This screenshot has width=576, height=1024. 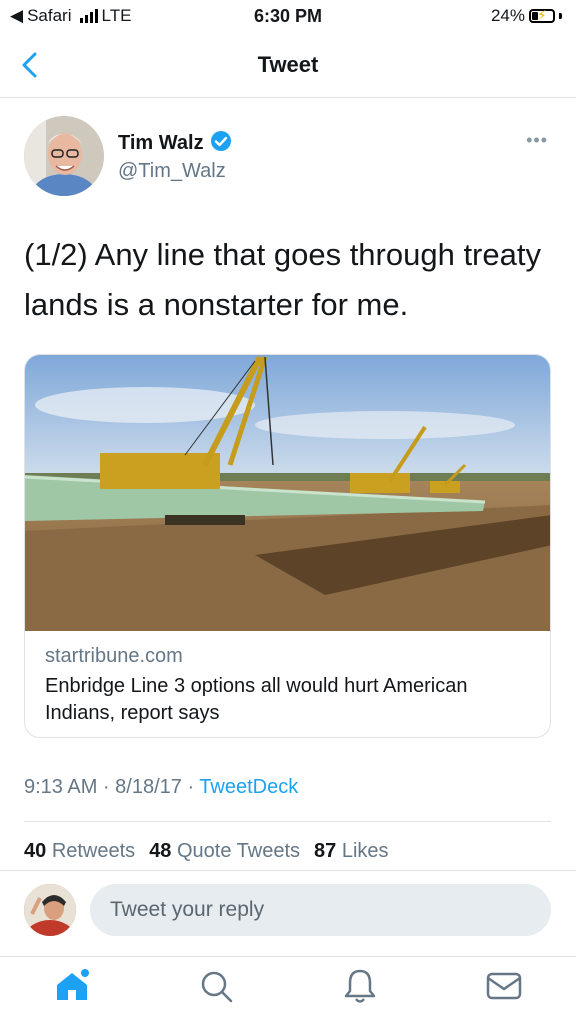 I want to click on card-domain: startribune.com, so click(x=114, y=656).